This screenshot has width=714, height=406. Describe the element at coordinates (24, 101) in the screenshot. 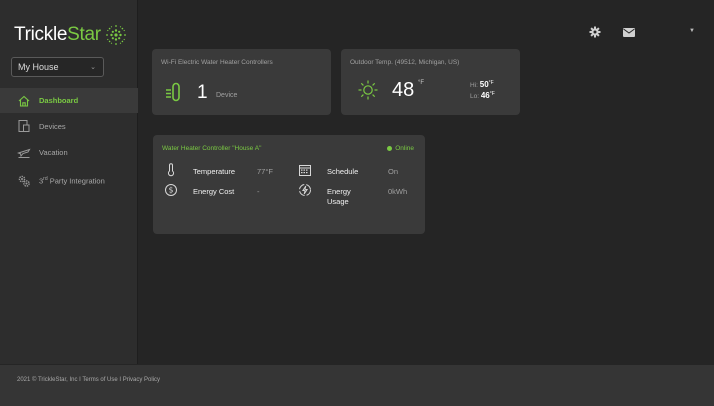

I see `home-icon` at that location.